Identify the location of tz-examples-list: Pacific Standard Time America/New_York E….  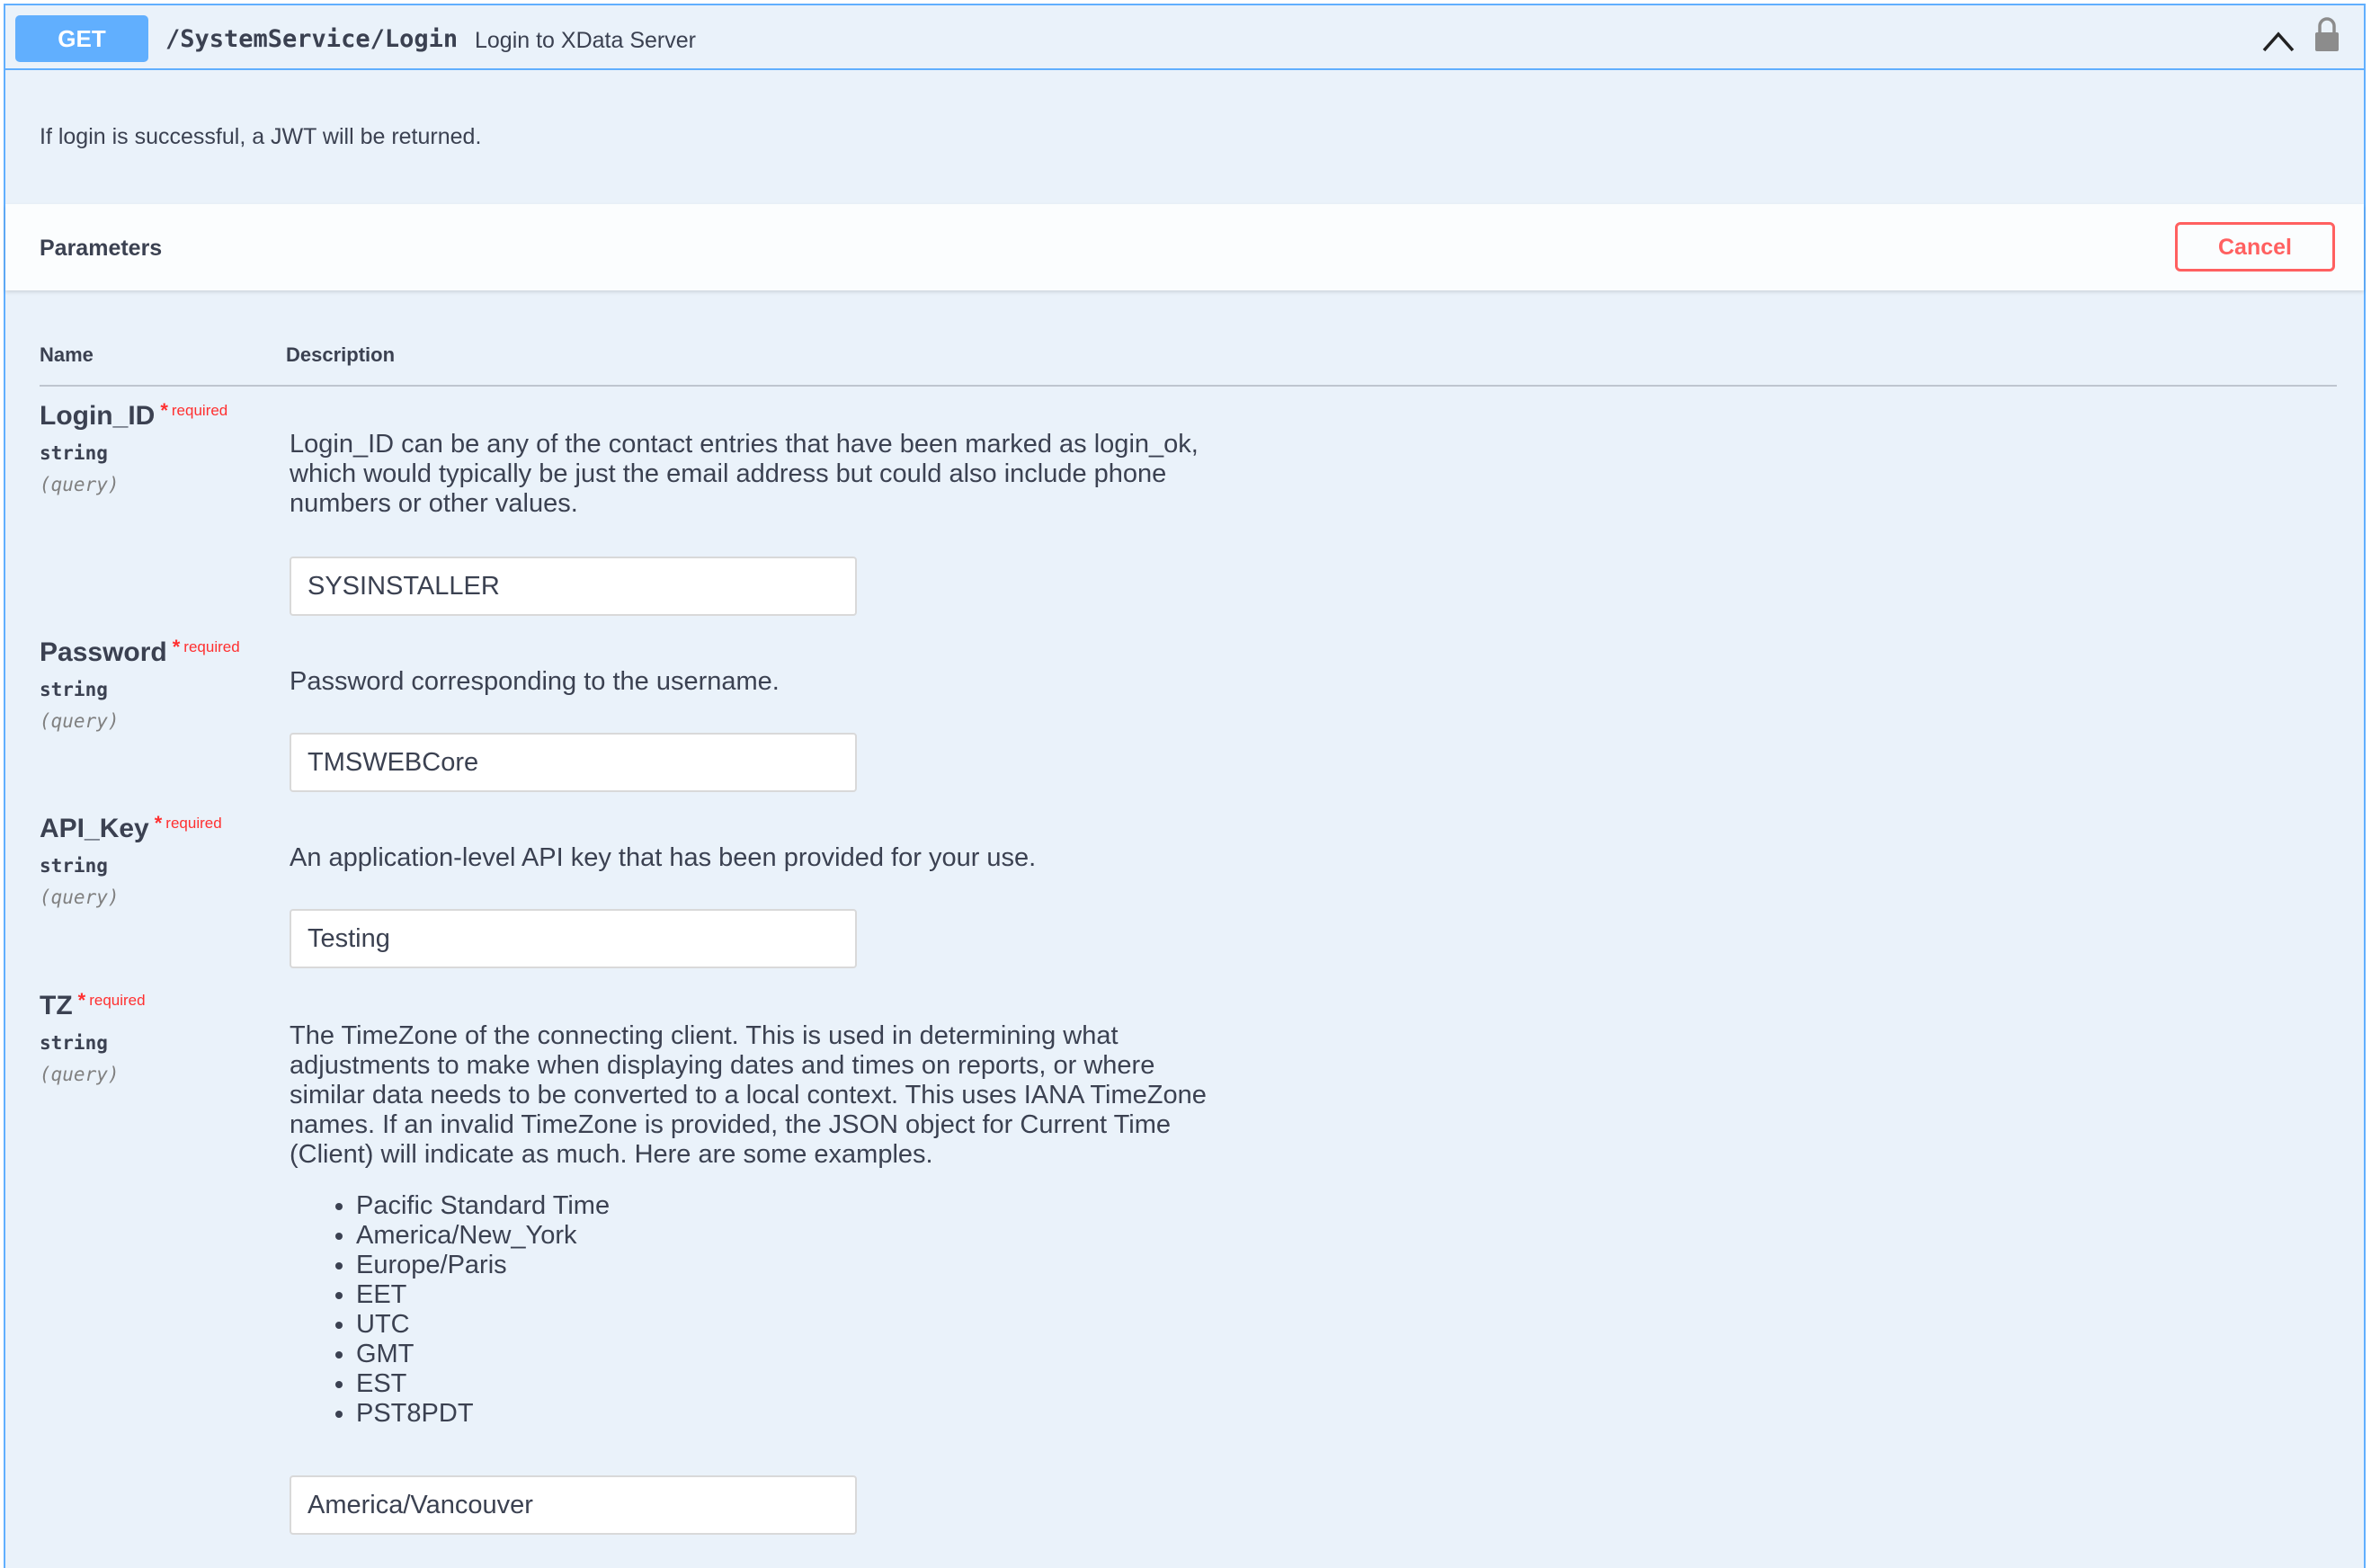
(748, 1310).